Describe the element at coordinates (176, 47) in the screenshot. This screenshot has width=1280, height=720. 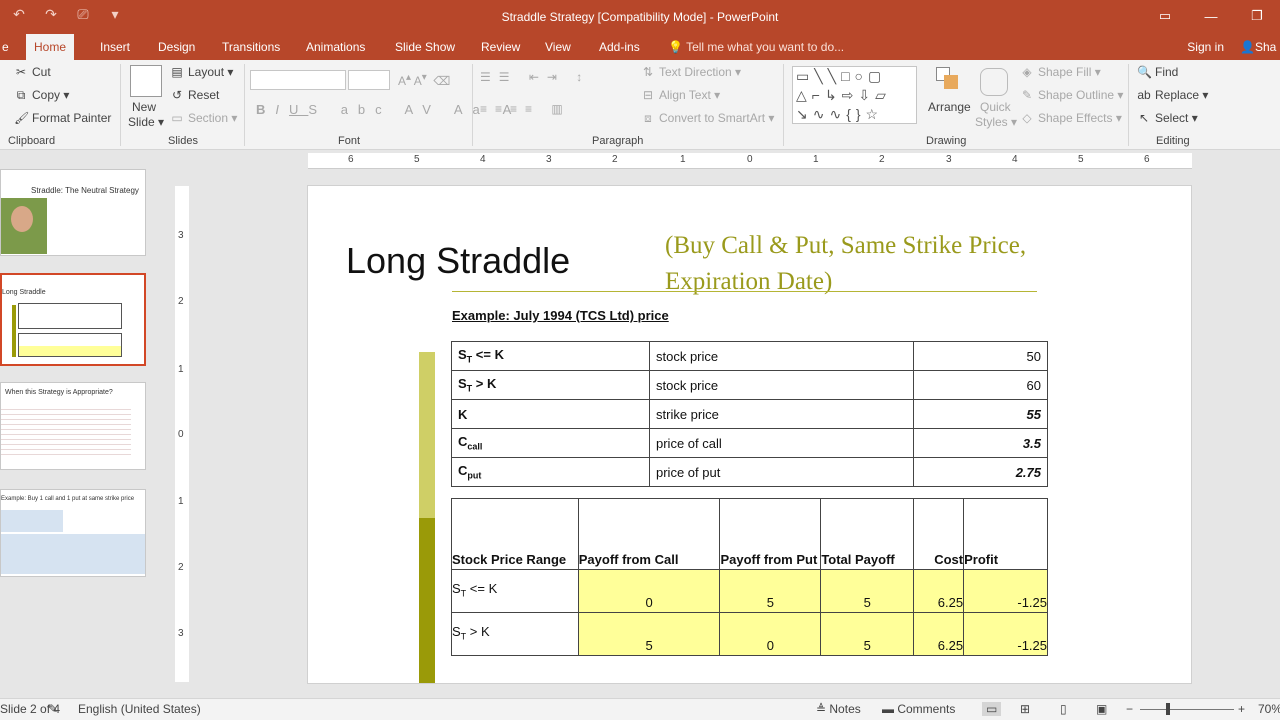
I see `tab-design: Design` at that location.